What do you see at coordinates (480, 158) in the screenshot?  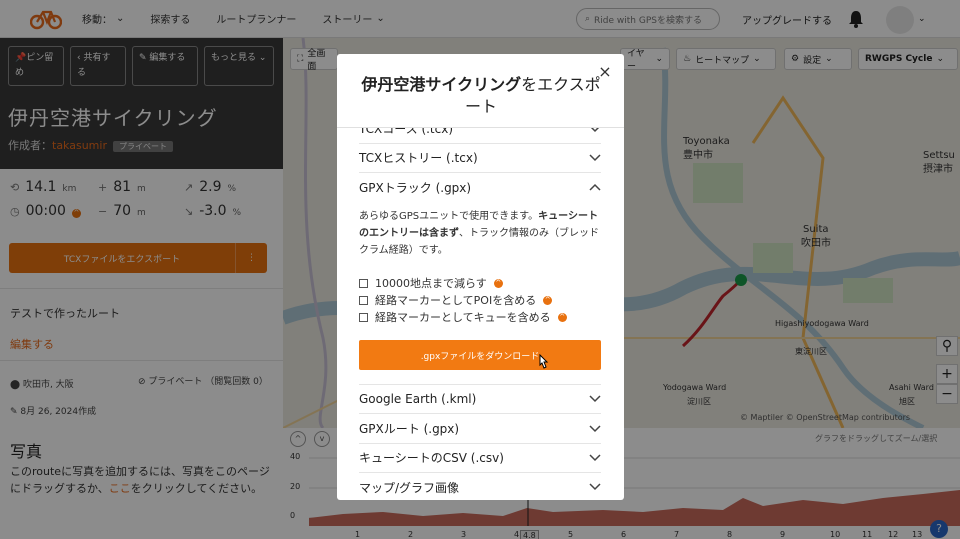 I see `format-tcx-history: TCXヒストリー (.tcx)` at bounding box center [480, 158].